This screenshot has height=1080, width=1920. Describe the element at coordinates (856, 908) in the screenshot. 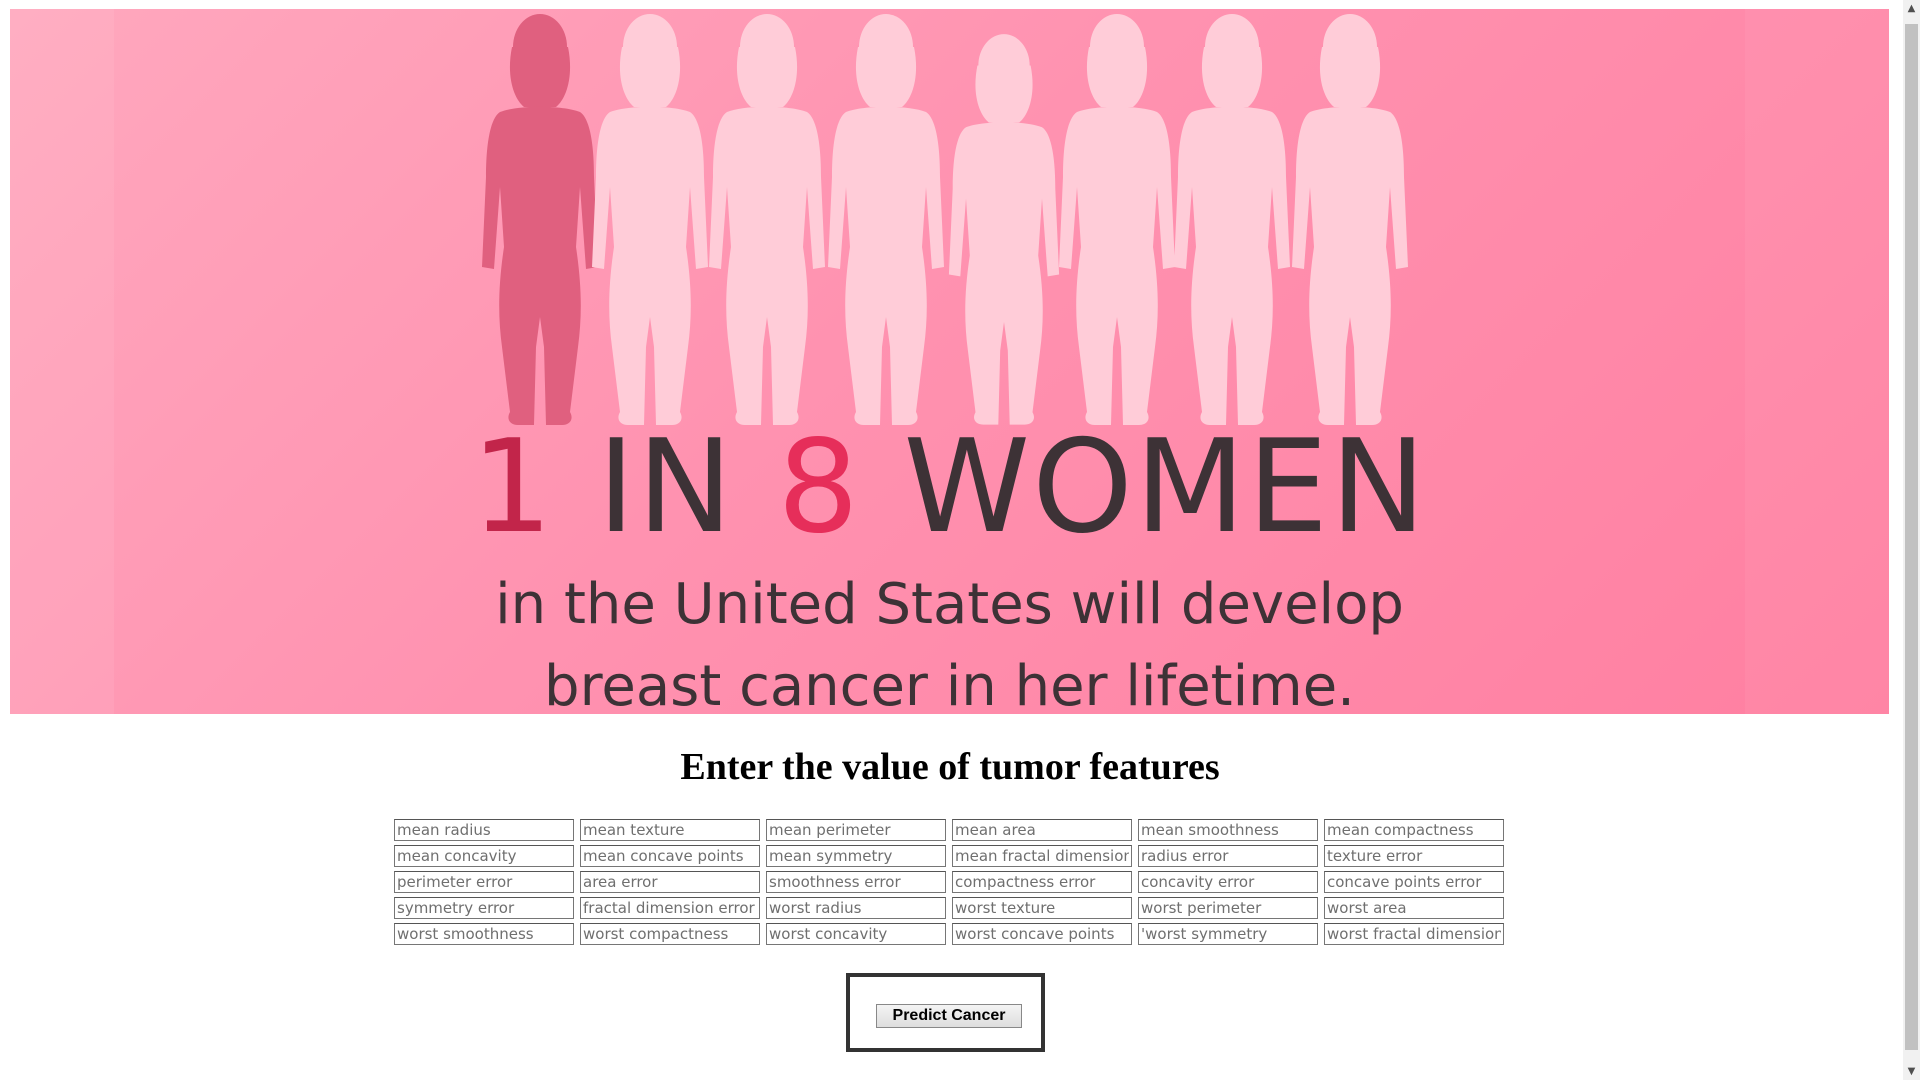

I see `worst-radius-input` at that location.